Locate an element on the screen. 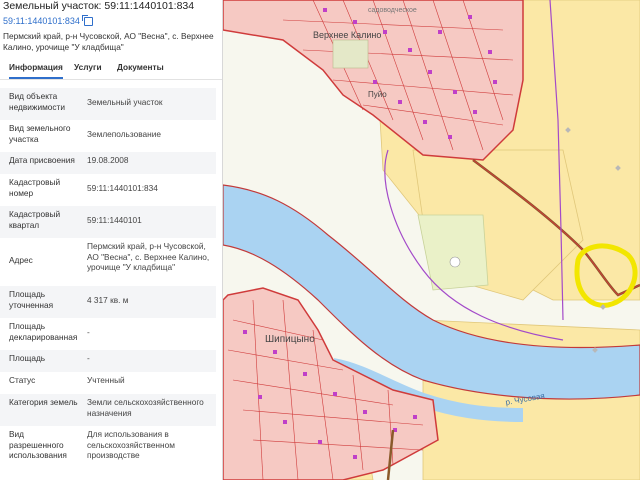  village-bottom-label: Шипицыно is located at coordinates (290, 339).